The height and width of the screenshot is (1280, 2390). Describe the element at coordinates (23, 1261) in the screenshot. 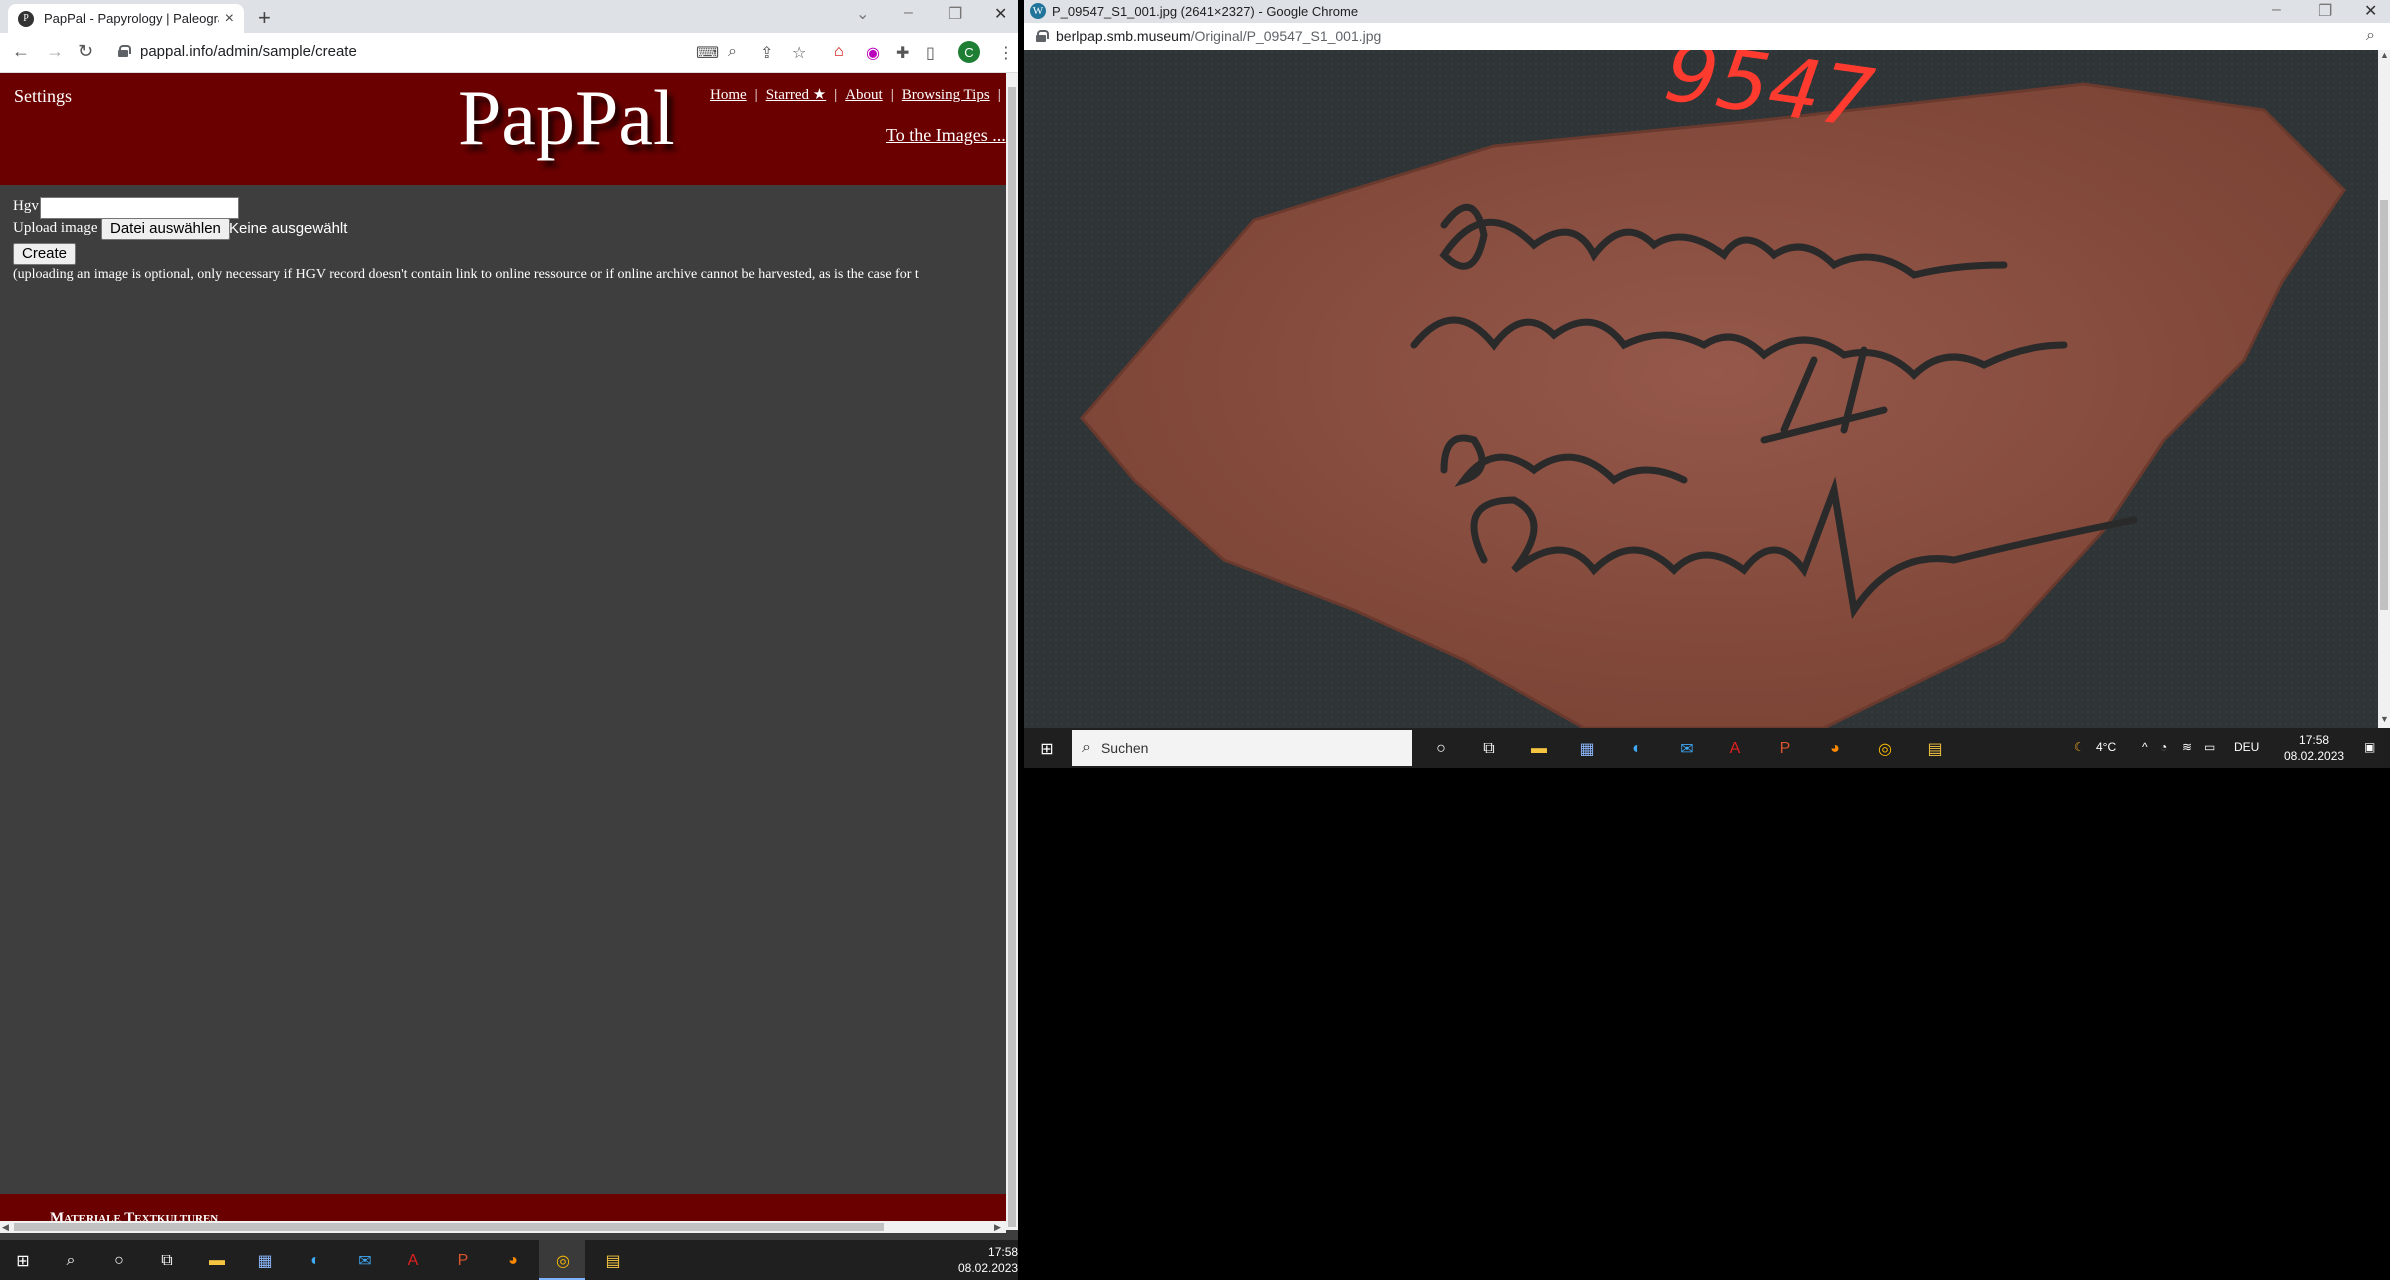

I see `windows-start-icon: ⊞` at that location.